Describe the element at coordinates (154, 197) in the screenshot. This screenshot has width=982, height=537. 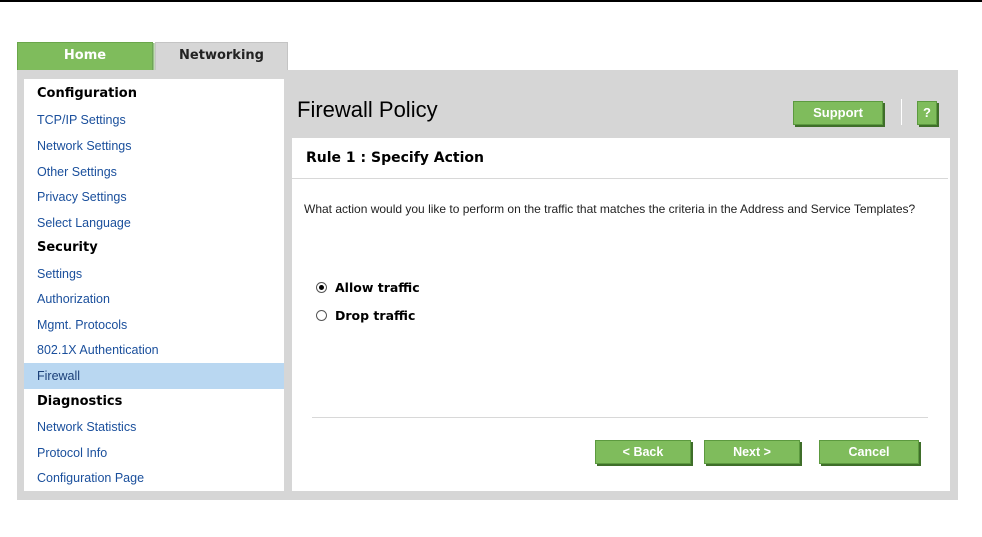
I see `sidebar-item-privacy-settings: Privacy Settings` at that location.